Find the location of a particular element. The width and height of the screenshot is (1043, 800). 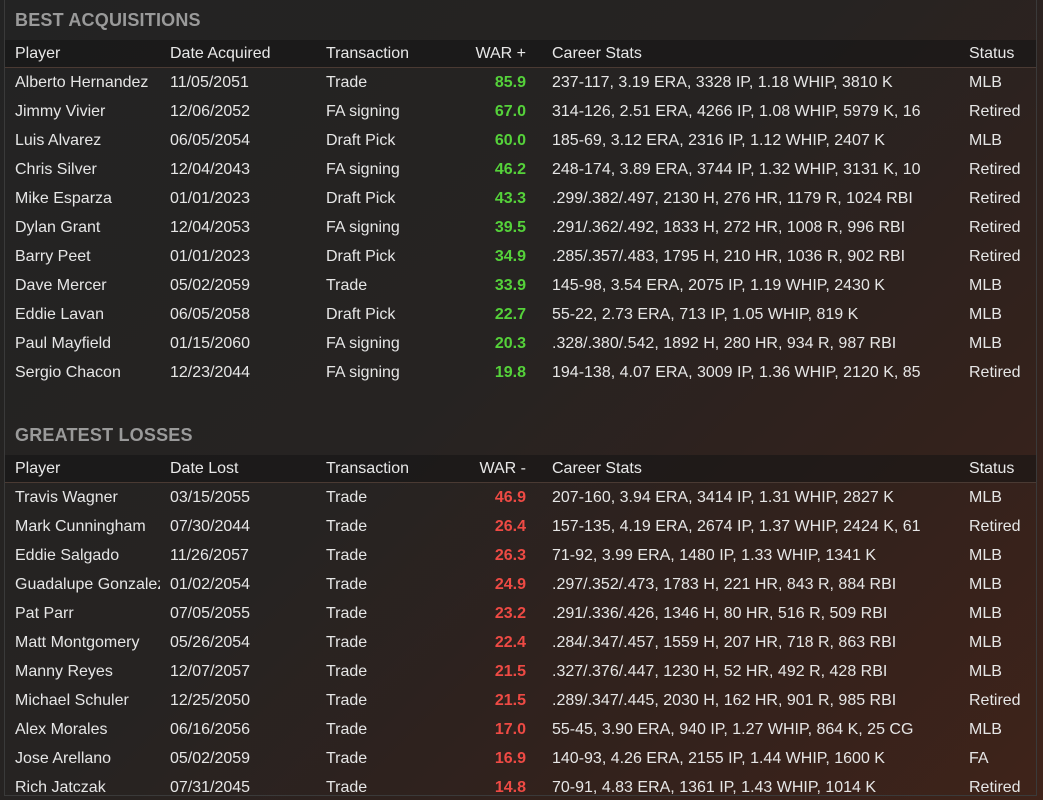

player-name: Travis Wagner is located at coordinates (87, 497).